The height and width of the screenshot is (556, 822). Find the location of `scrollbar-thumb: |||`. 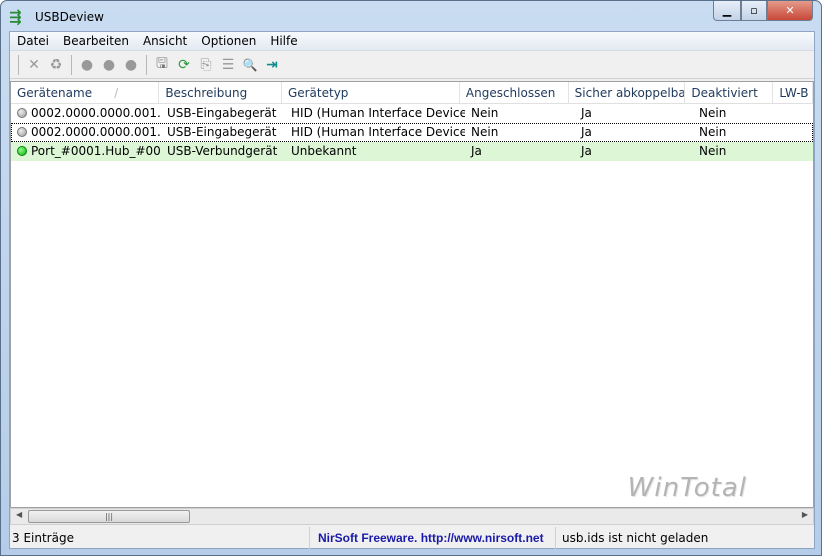

scrollbar-thumb: ||| is located at coordinates (109, 516).